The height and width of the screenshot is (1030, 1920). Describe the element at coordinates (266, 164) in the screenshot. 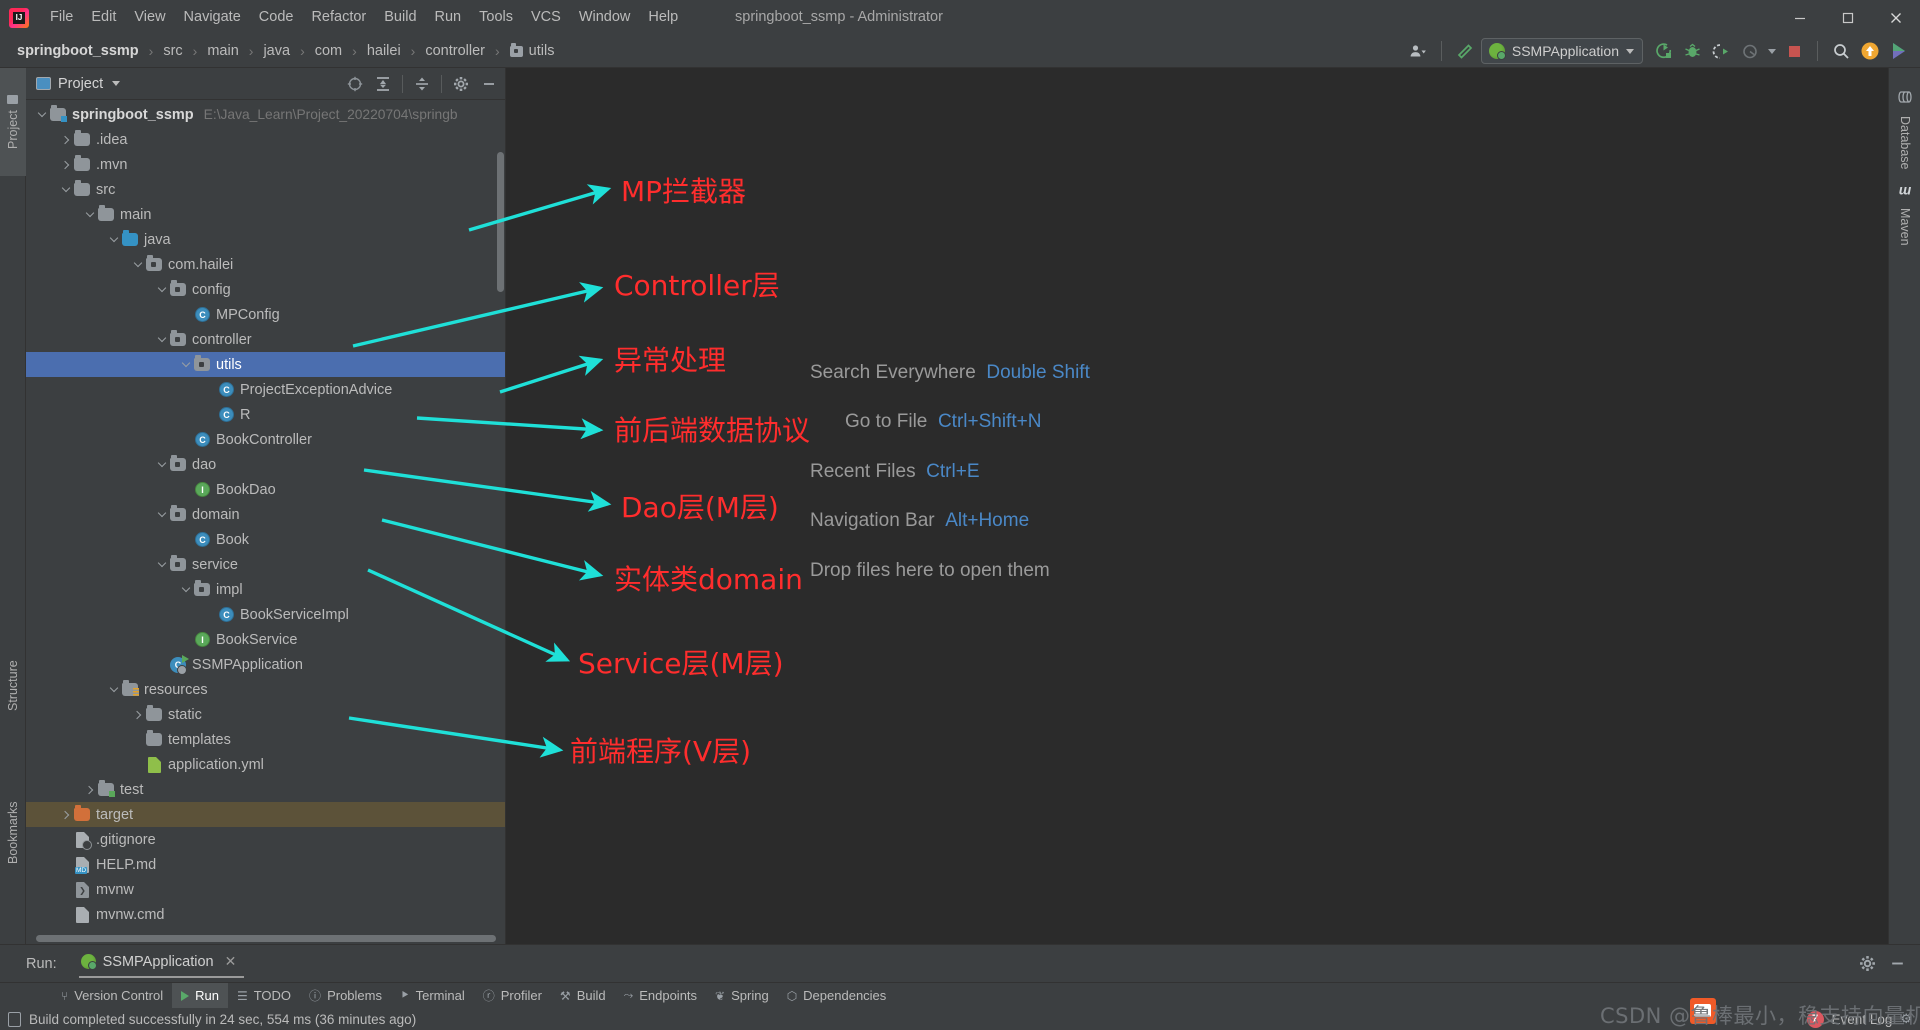

I see `tree-node--mvn: .mvn` at that location.